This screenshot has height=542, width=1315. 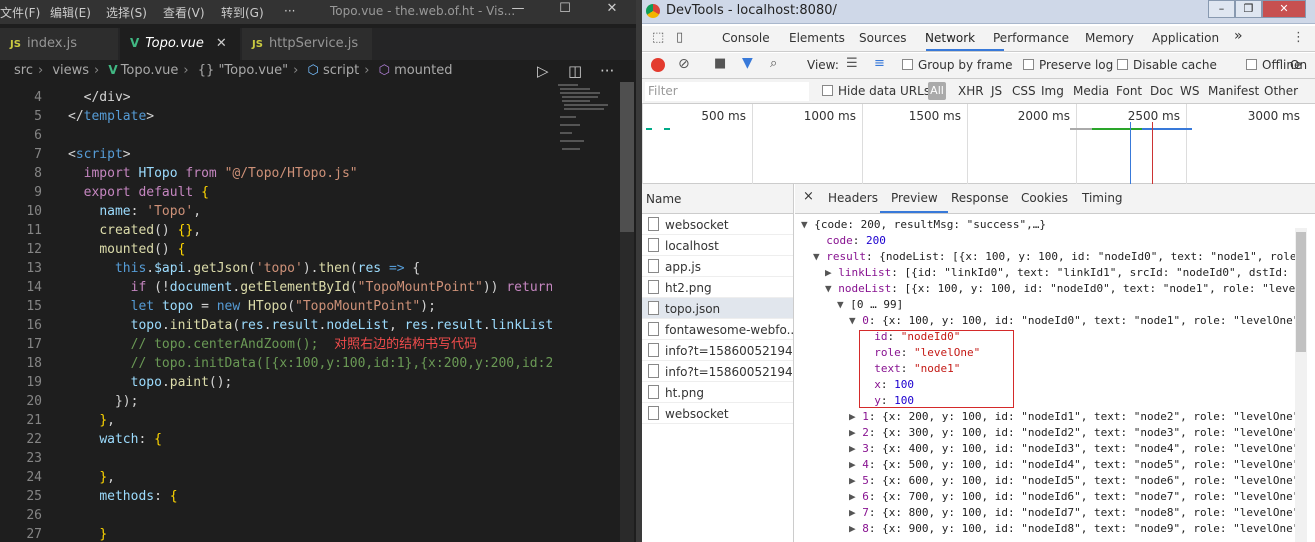 I want to click on maximize-button: ❐, so click(x=1248, y=9).